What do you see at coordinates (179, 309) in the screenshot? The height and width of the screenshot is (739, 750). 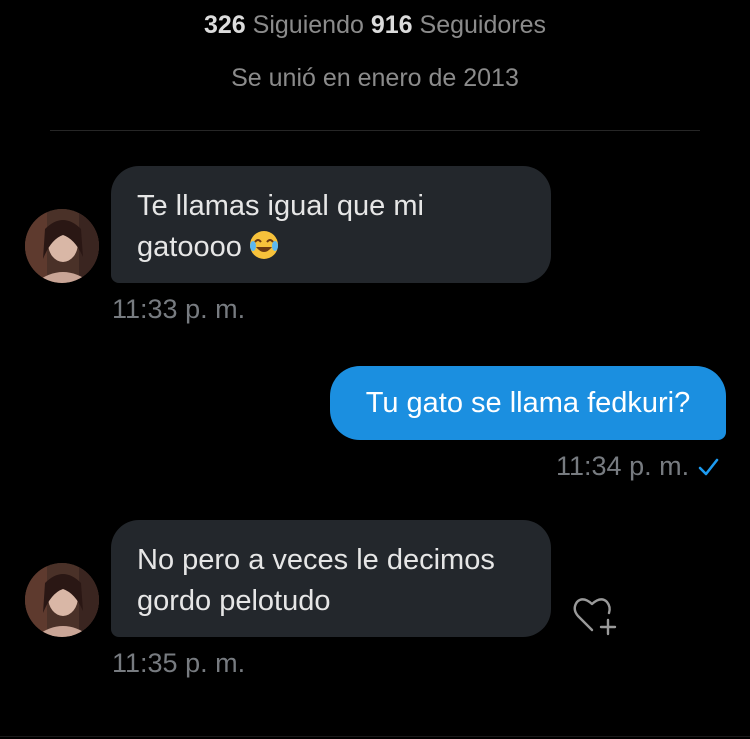 I see `message-timestamp: 11:33 p. m.` at bounding box center [179, 309].